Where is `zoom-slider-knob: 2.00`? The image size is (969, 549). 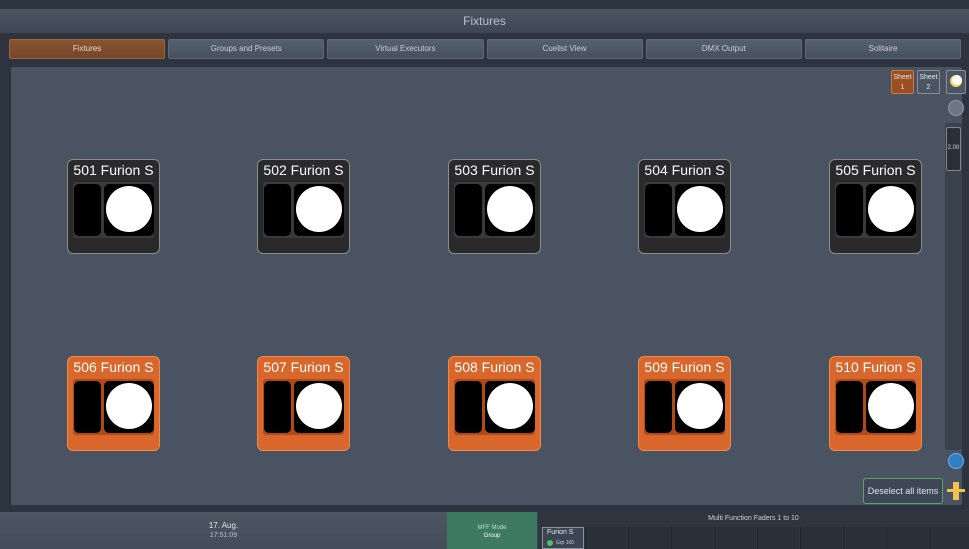
zoom-slider-knob: 2.00 is located at coordinates (953, 149).